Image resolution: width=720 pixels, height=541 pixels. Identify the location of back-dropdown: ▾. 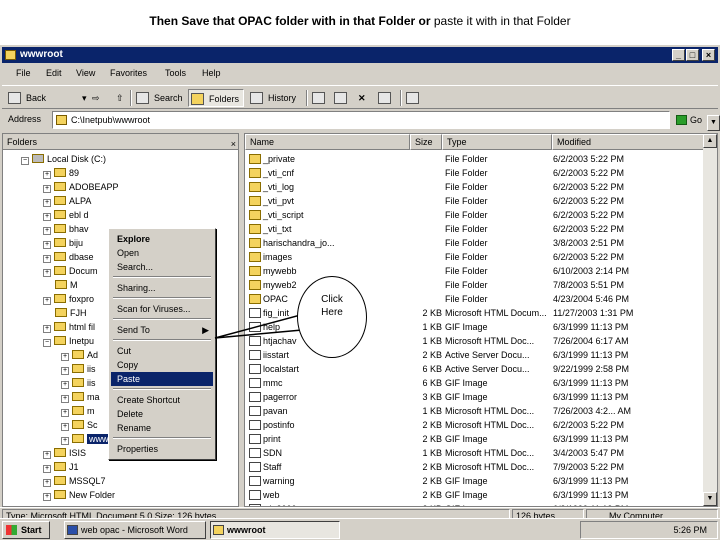
(74, 98).